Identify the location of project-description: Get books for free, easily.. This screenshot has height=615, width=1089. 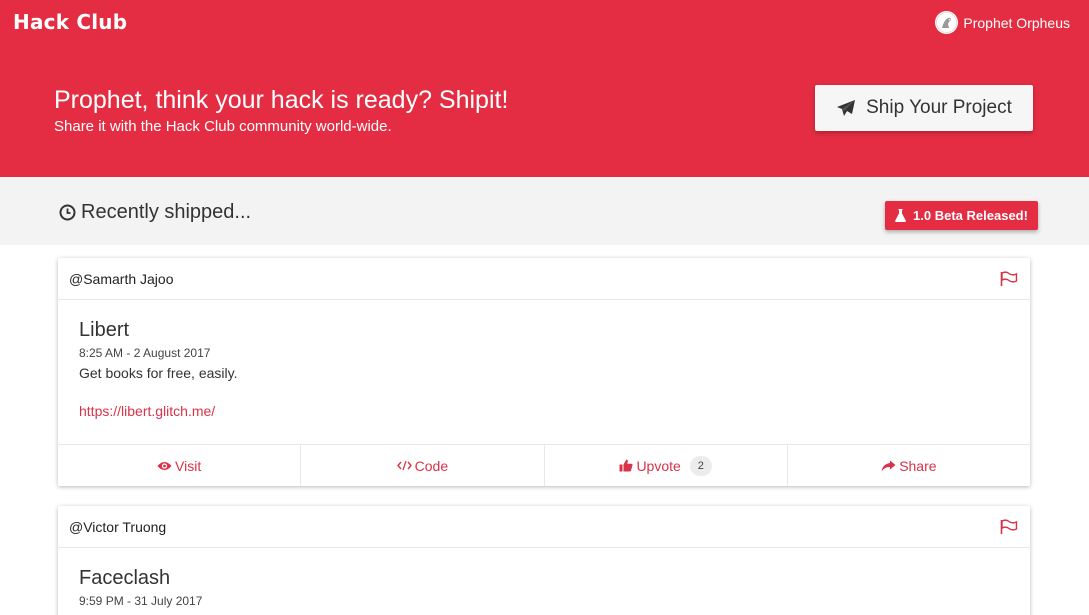
(158, 373).